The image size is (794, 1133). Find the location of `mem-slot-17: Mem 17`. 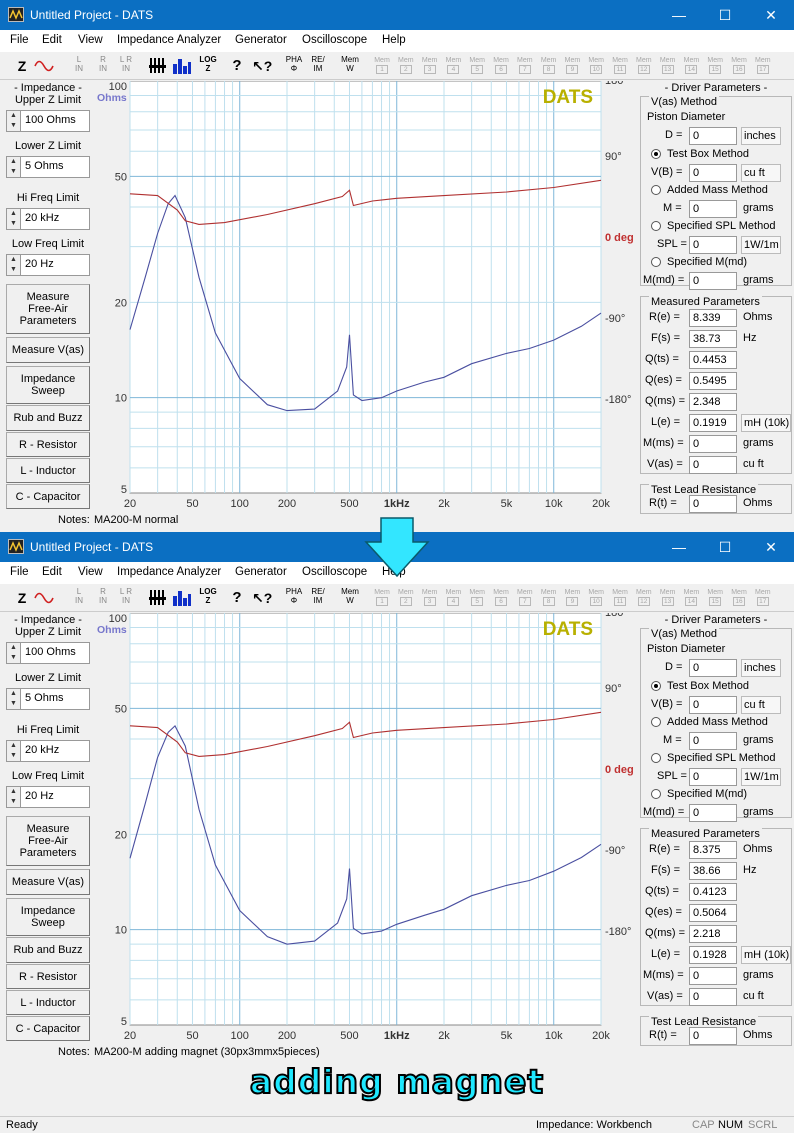

mem-slot-17: Mem 17 is located at coordinates (763, 598).